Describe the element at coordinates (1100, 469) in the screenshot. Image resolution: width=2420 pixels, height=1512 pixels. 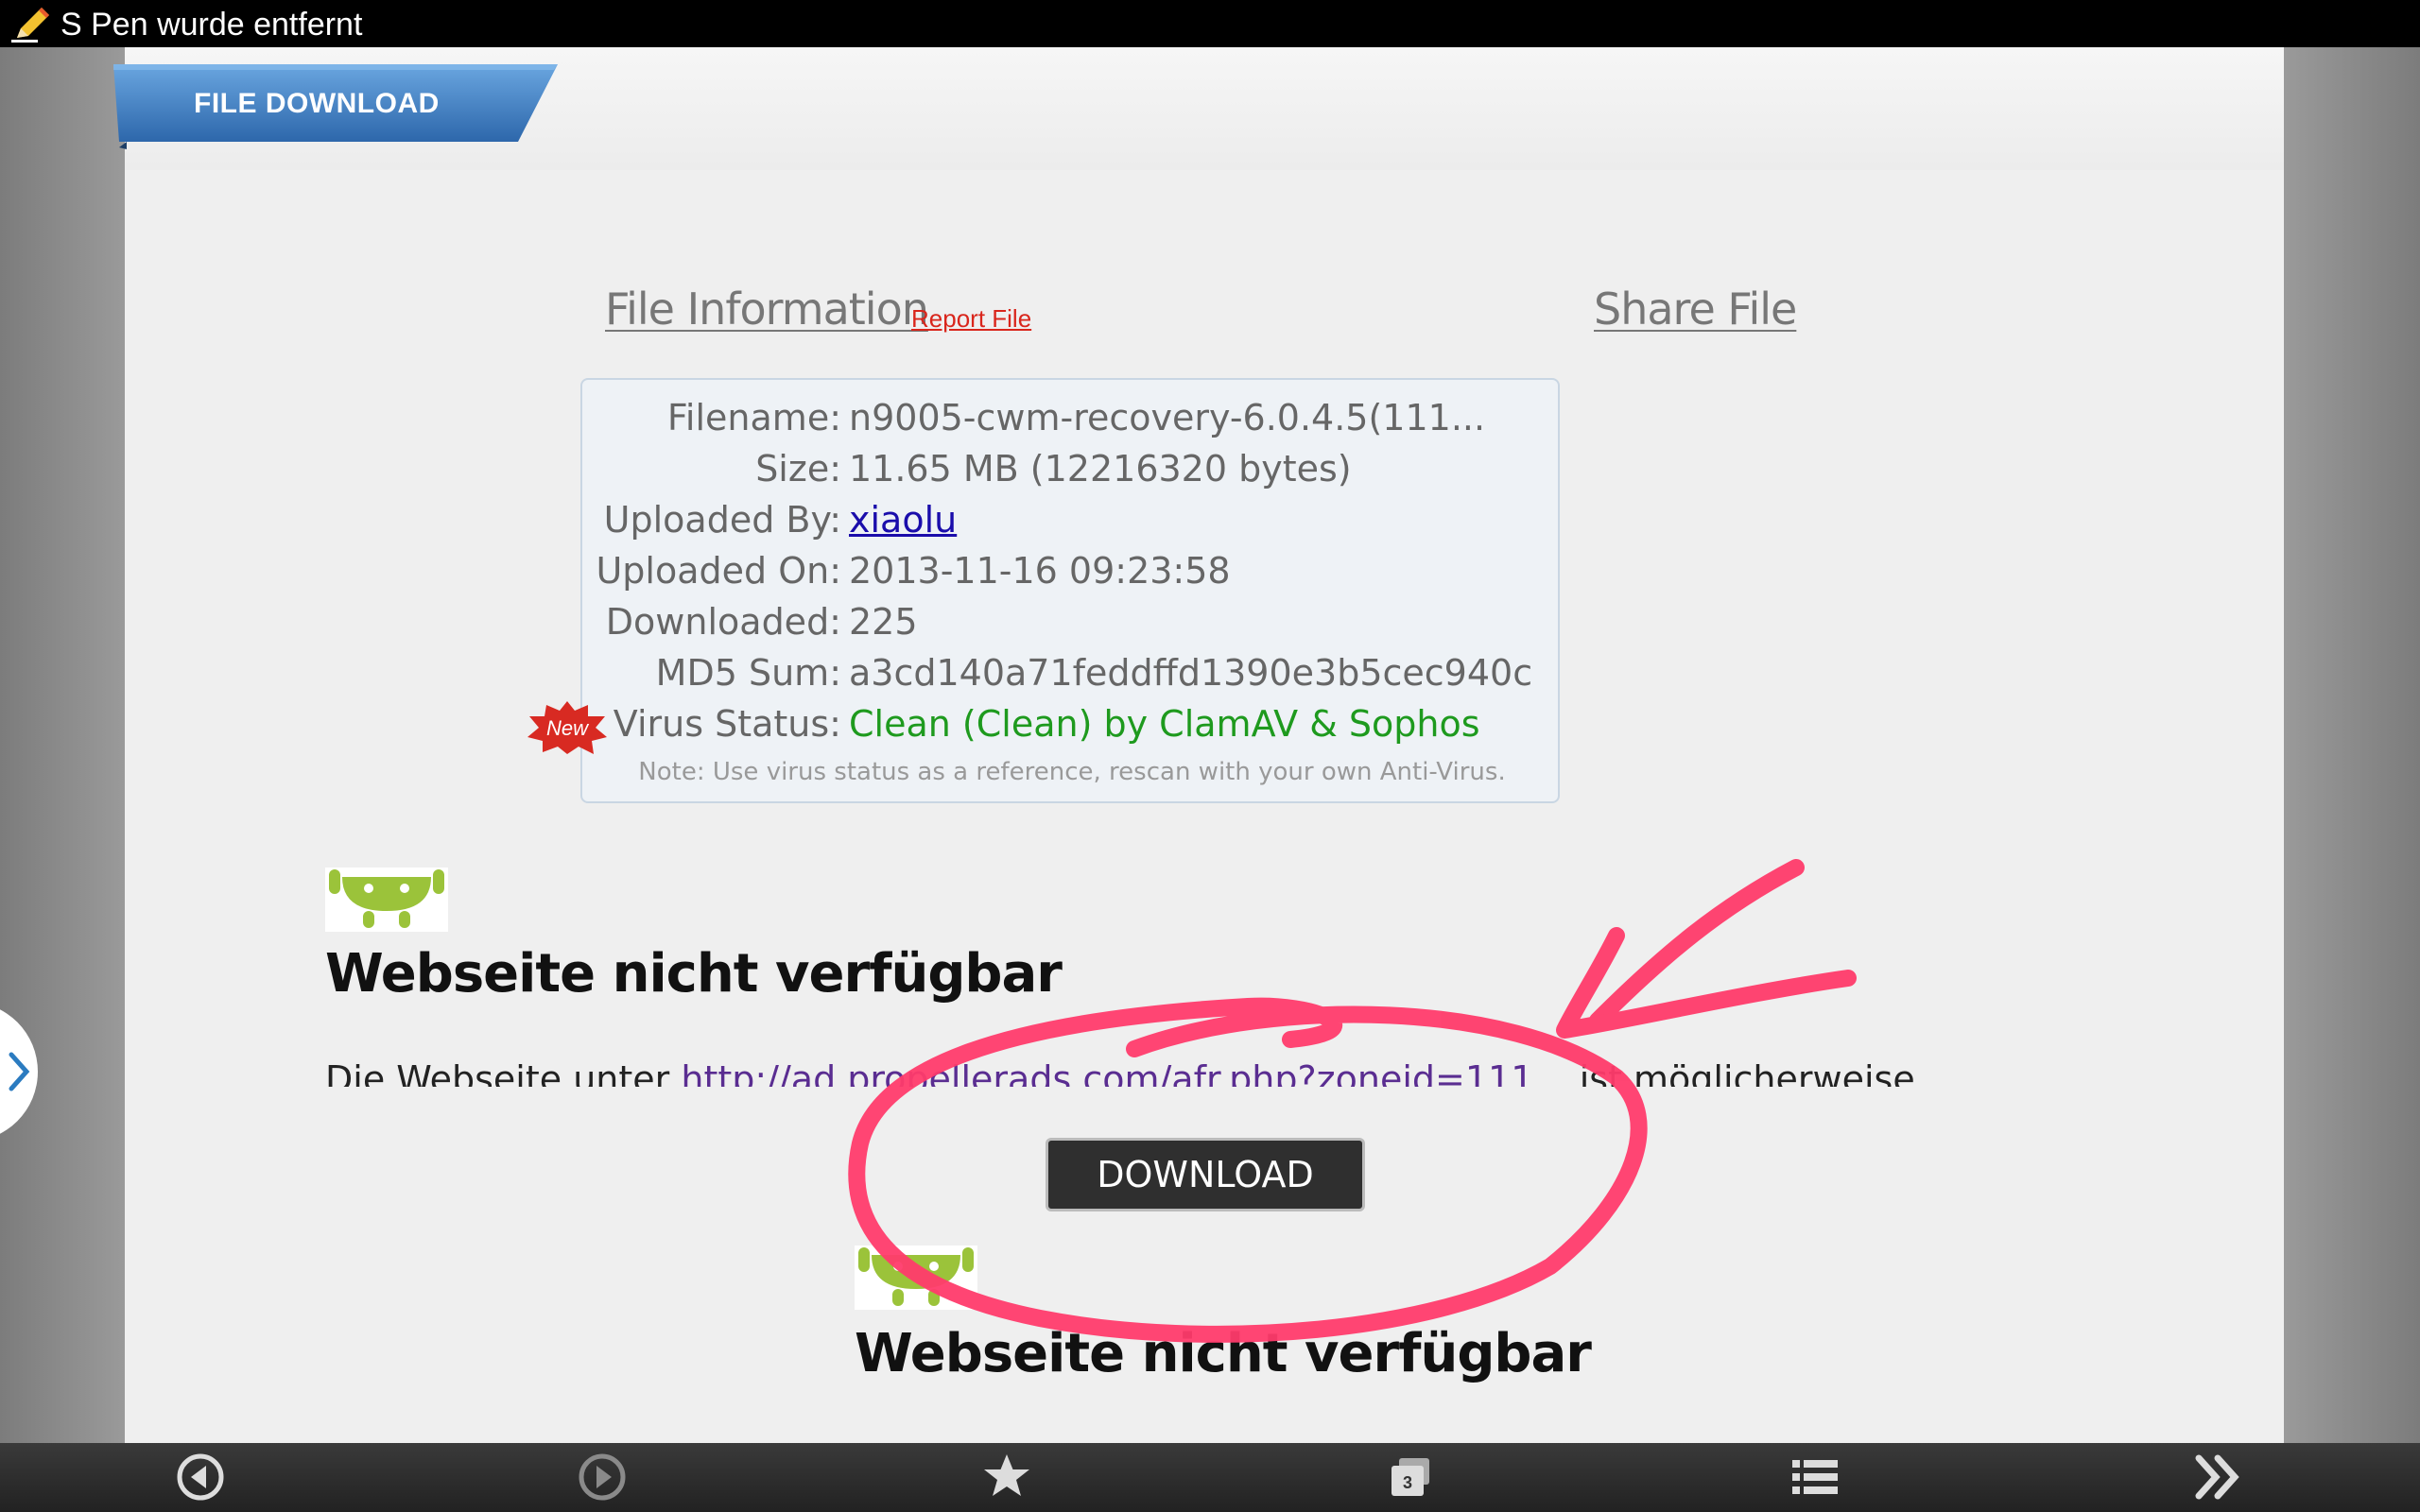
I see `size-value: 11.65 MB (12216320 bytes)` at that location.